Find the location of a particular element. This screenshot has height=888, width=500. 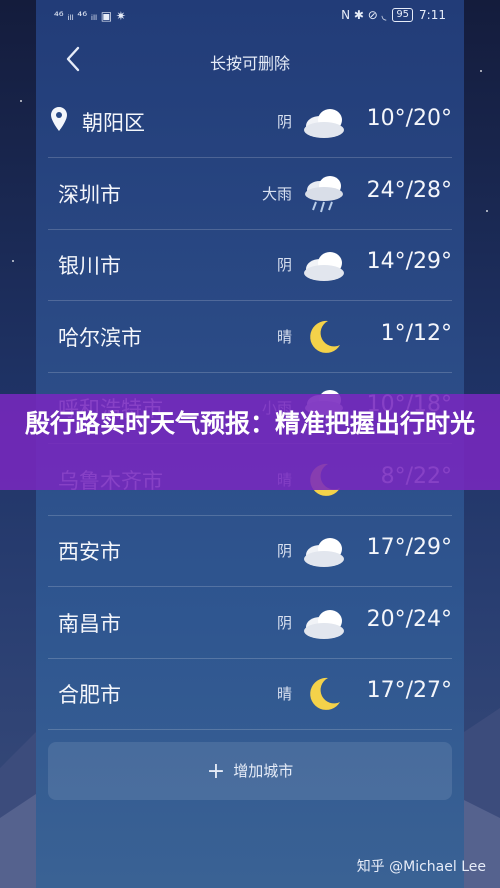

temperature-range: 14°/29° is located at coordinates (409, 261).